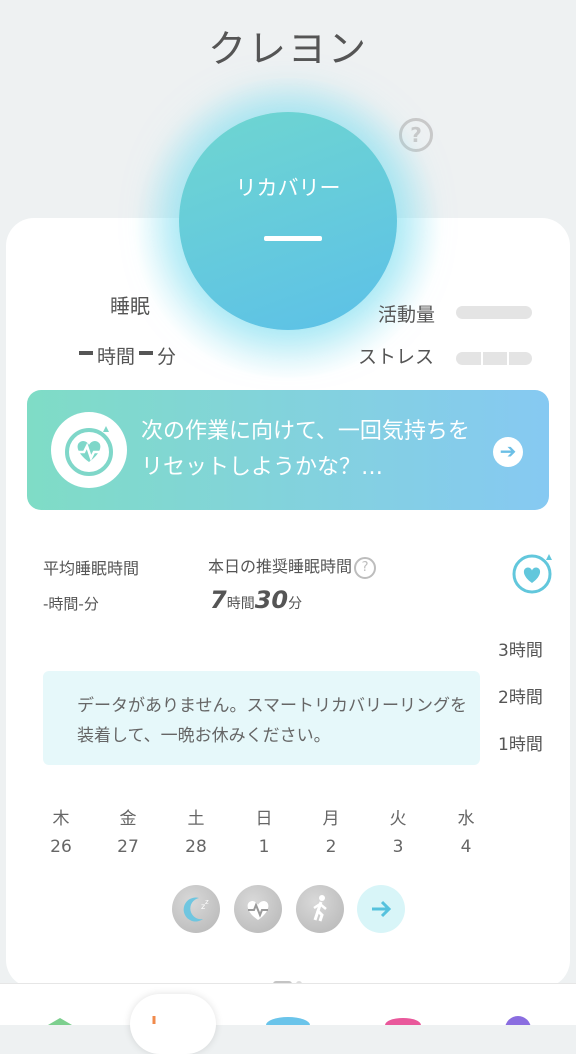 The image size is (576, 1054). Describe the element at coordinates (293, 238) in the screenshot. I see `recovery-value-dash` at that location.